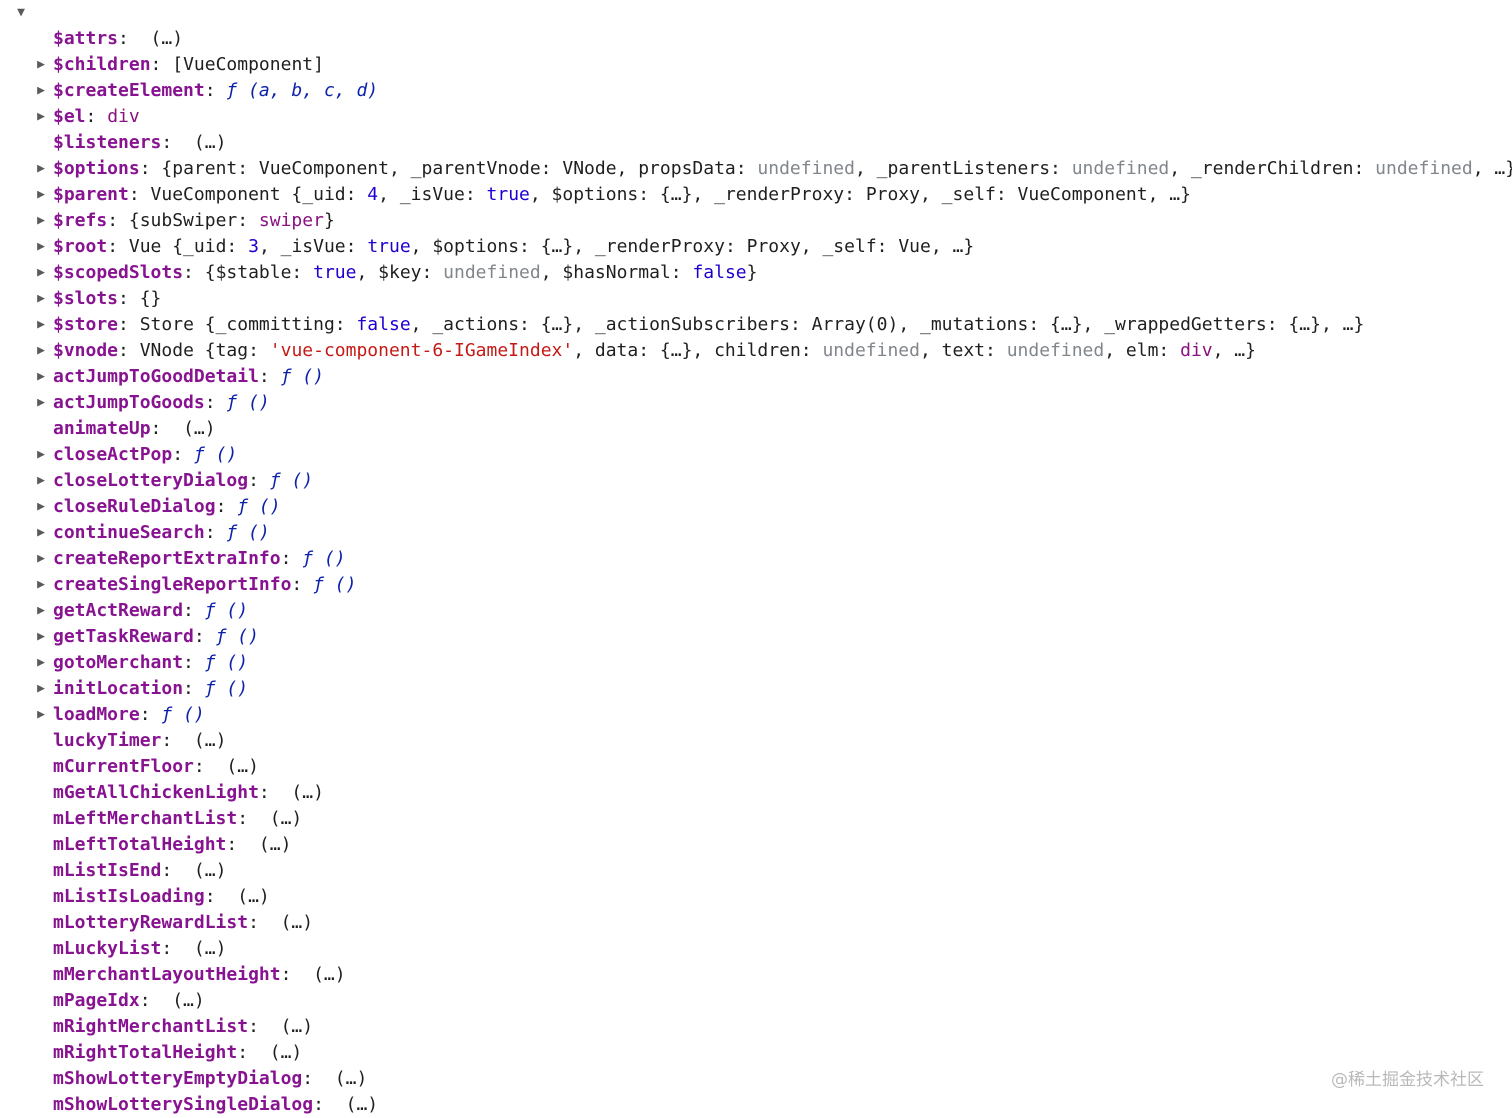  I want to click on property-row: mMerchantLayoutHeight: (…), so click(756, 975).